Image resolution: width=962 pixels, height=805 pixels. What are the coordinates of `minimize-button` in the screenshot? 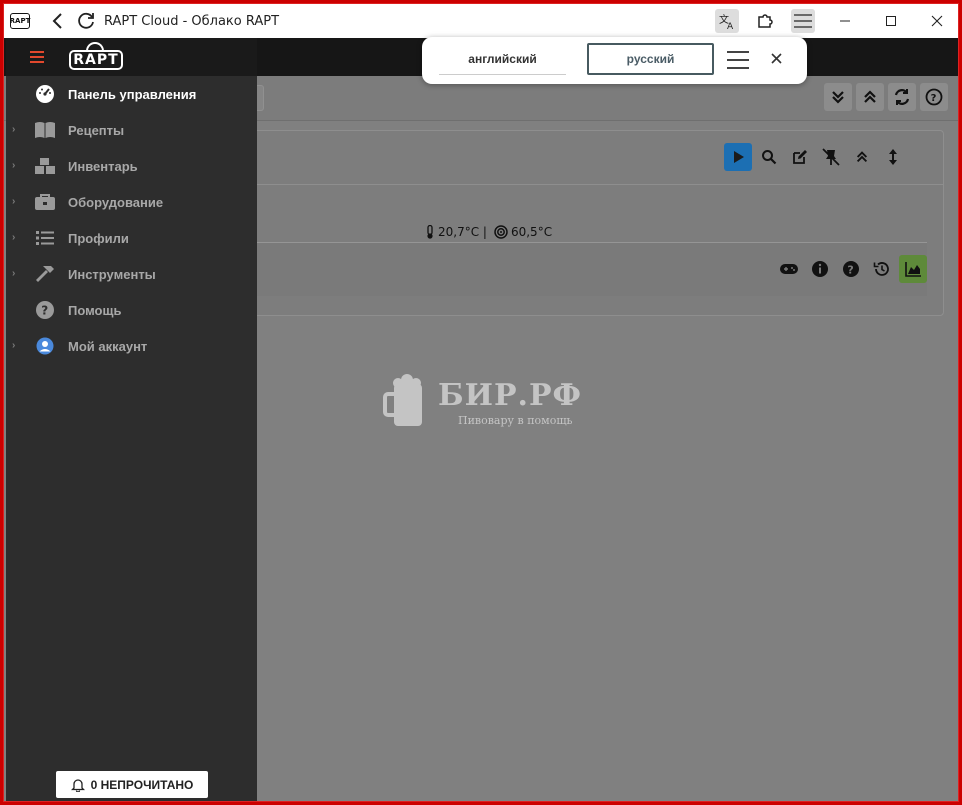 It's located at (845, 21).